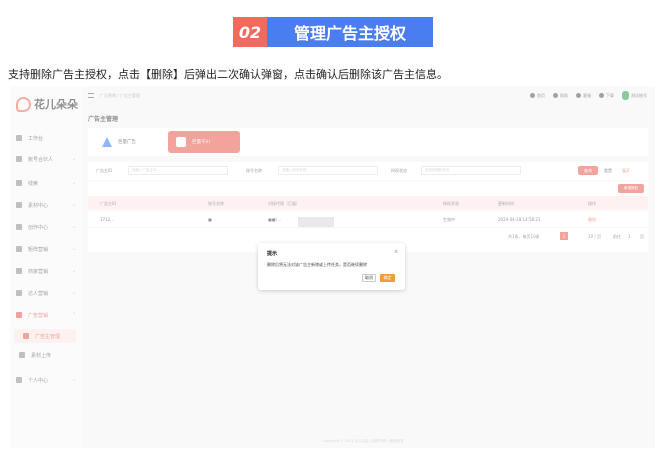 The width and height of the screenshot is (666, 471). Describe the element at coordinates (272, 254) in the screenshot. I see `dialog-title: 提示` at that location.